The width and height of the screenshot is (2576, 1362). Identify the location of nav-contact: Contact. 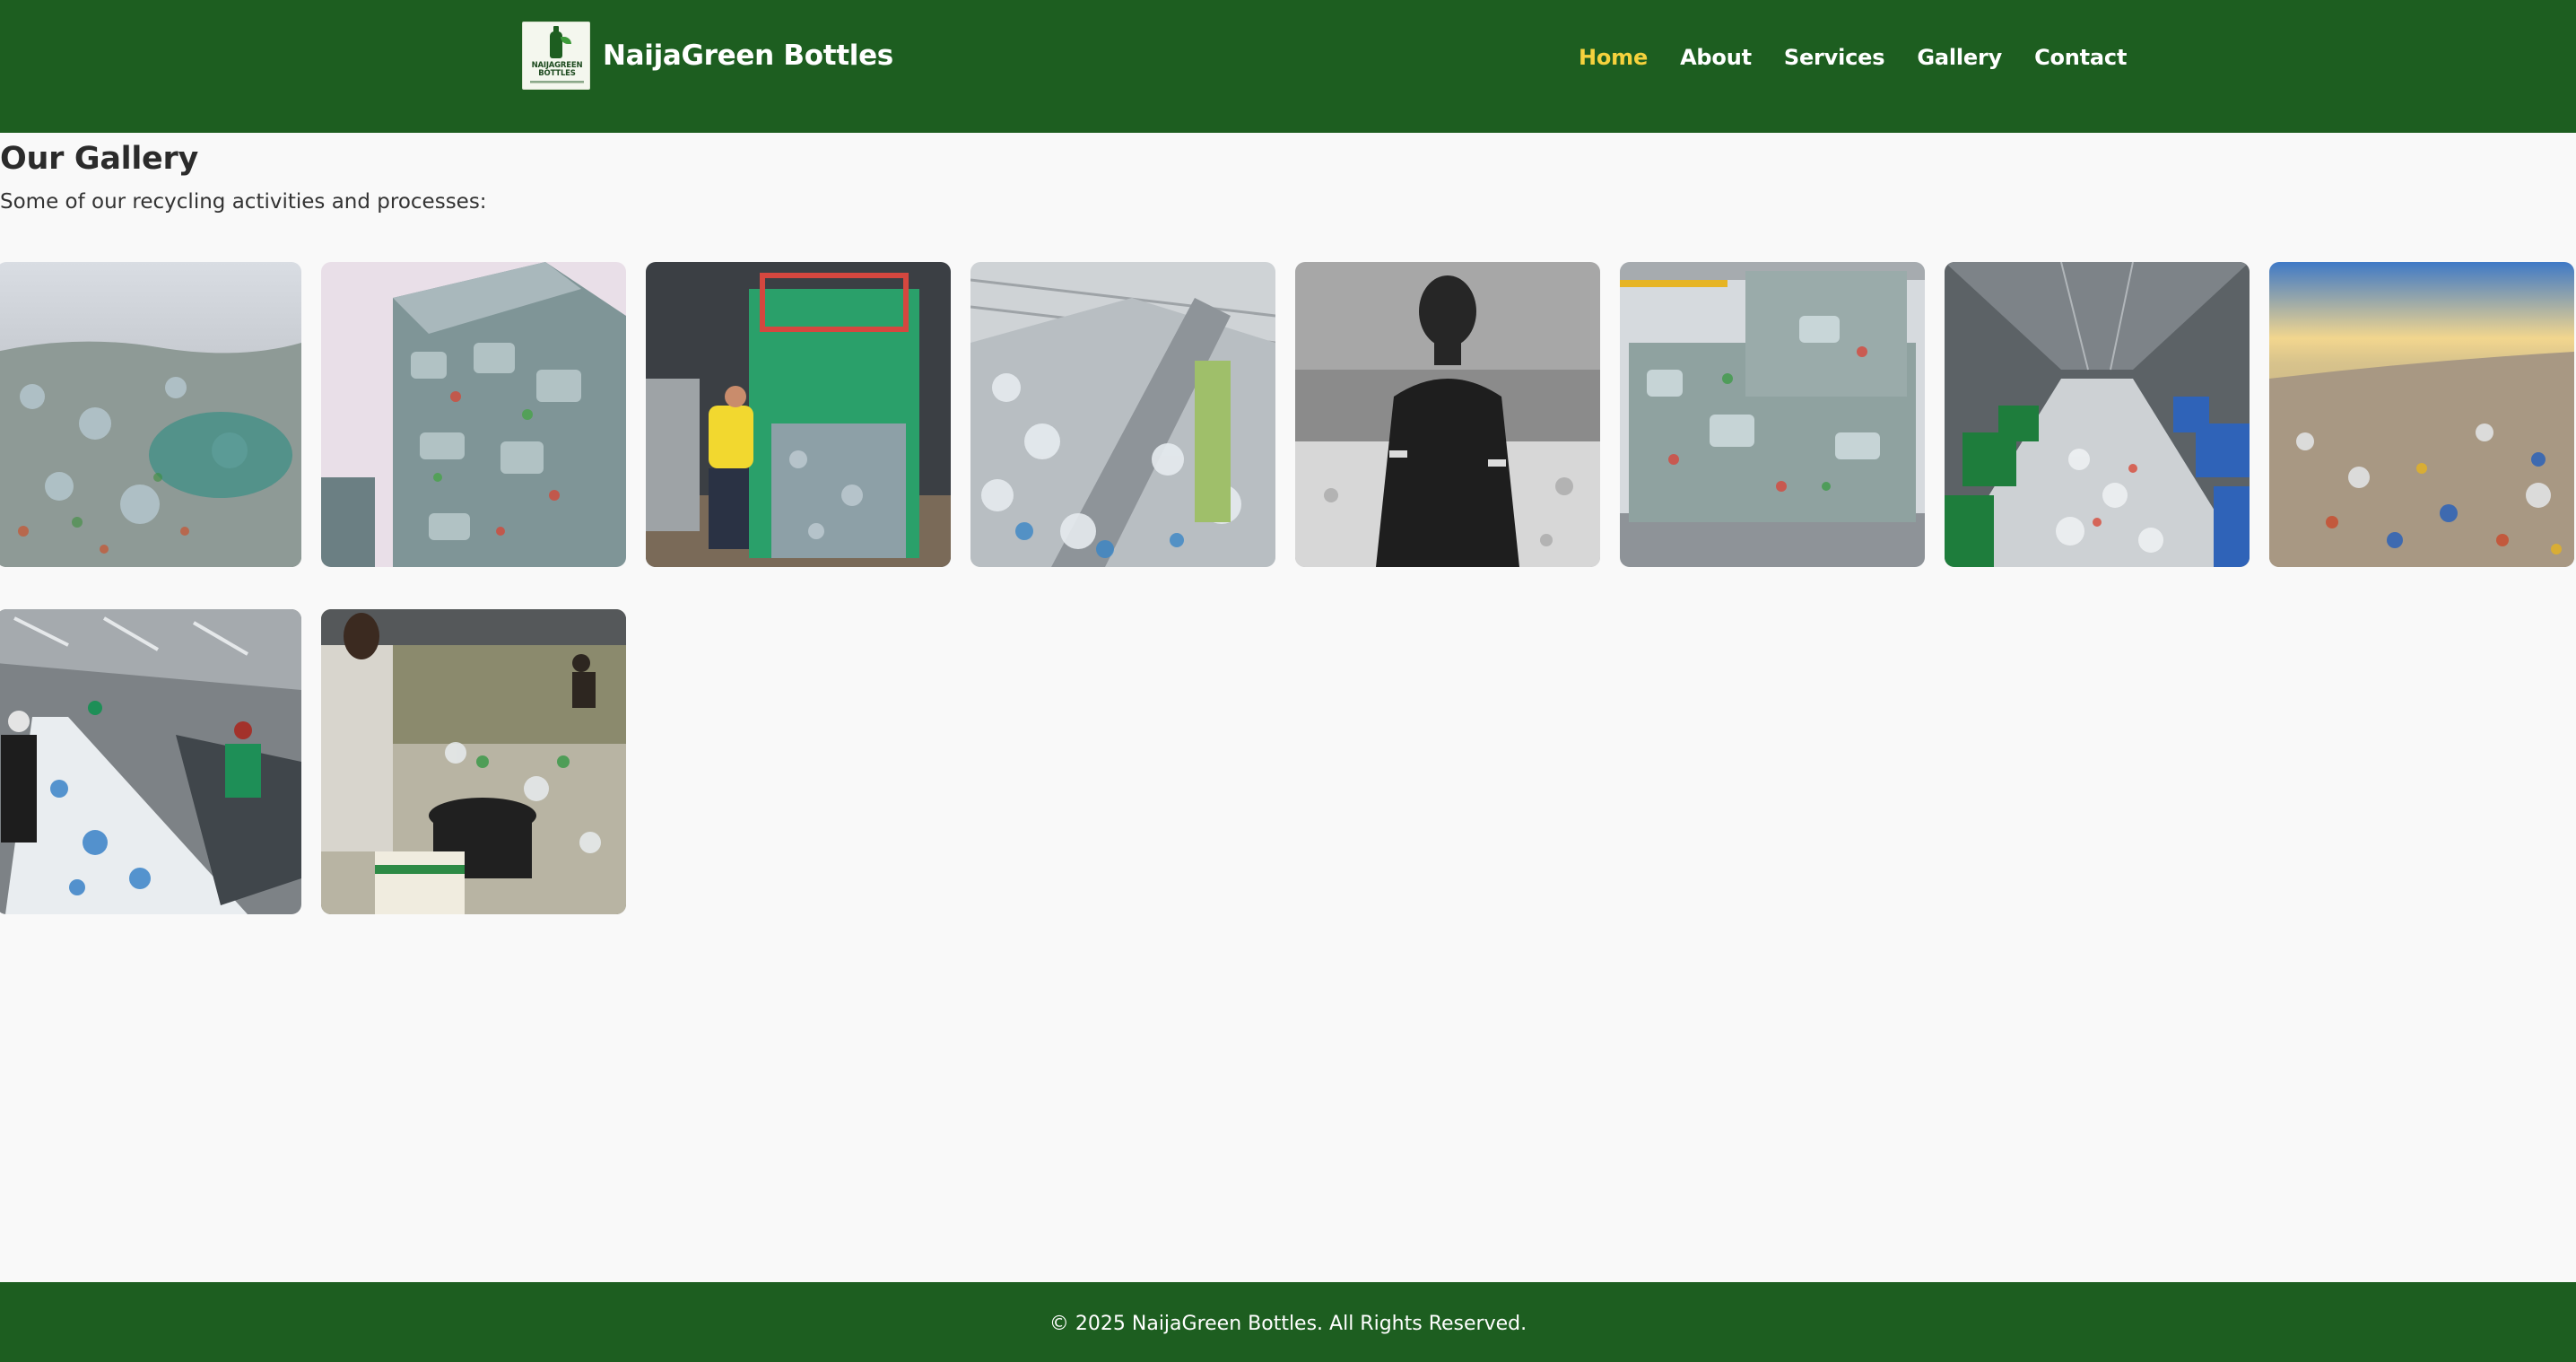
(2080, 58).